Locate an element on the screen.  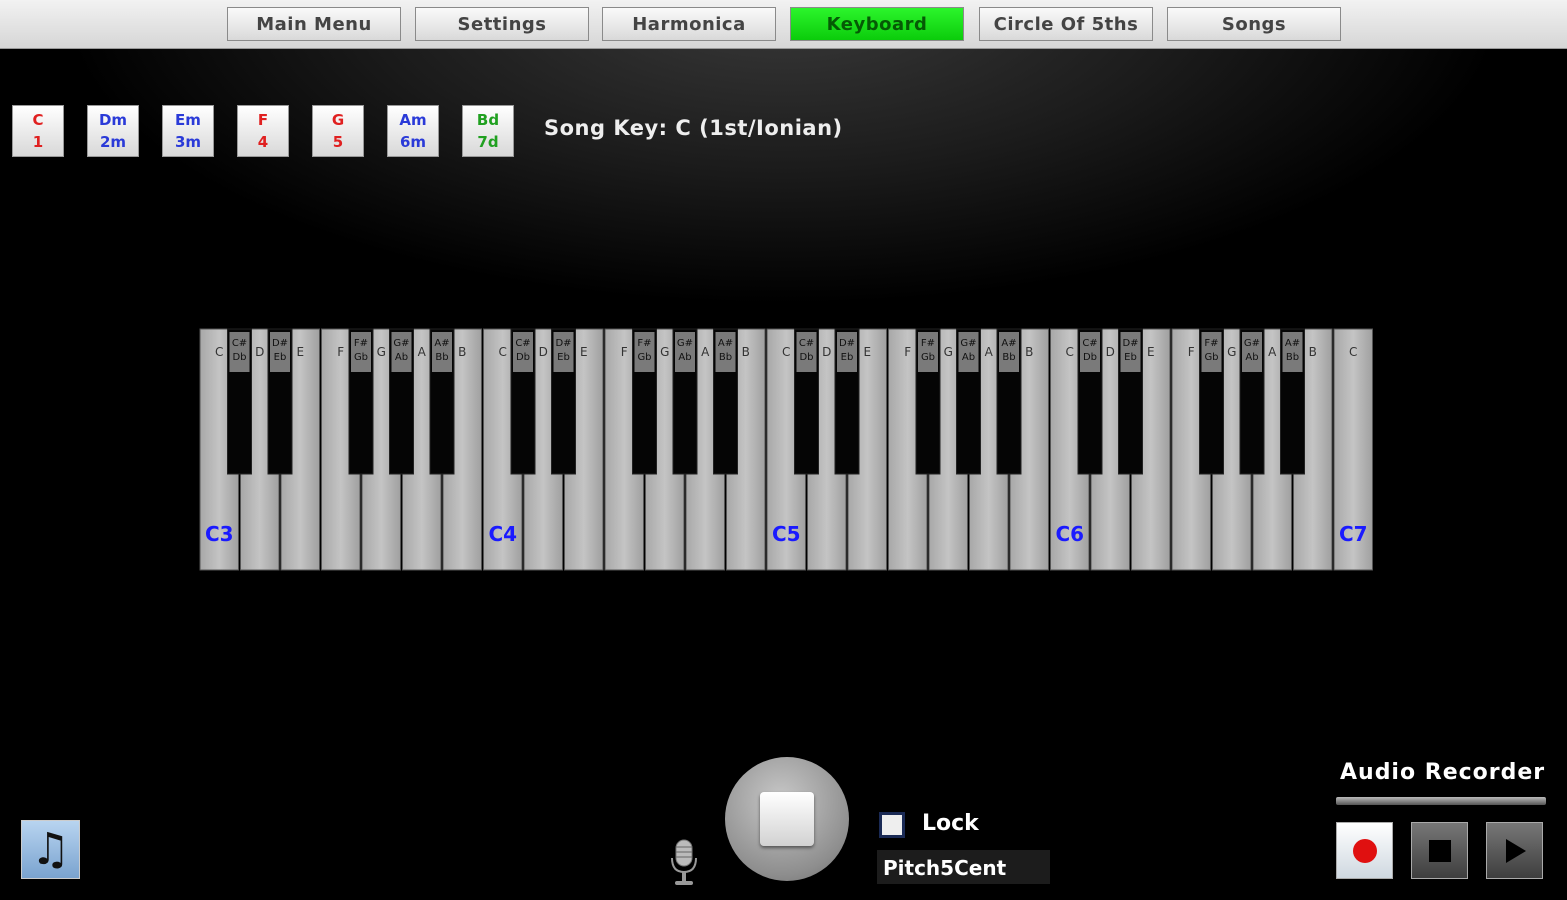
recorder-stop-button is located at coordinates (1439, 850).